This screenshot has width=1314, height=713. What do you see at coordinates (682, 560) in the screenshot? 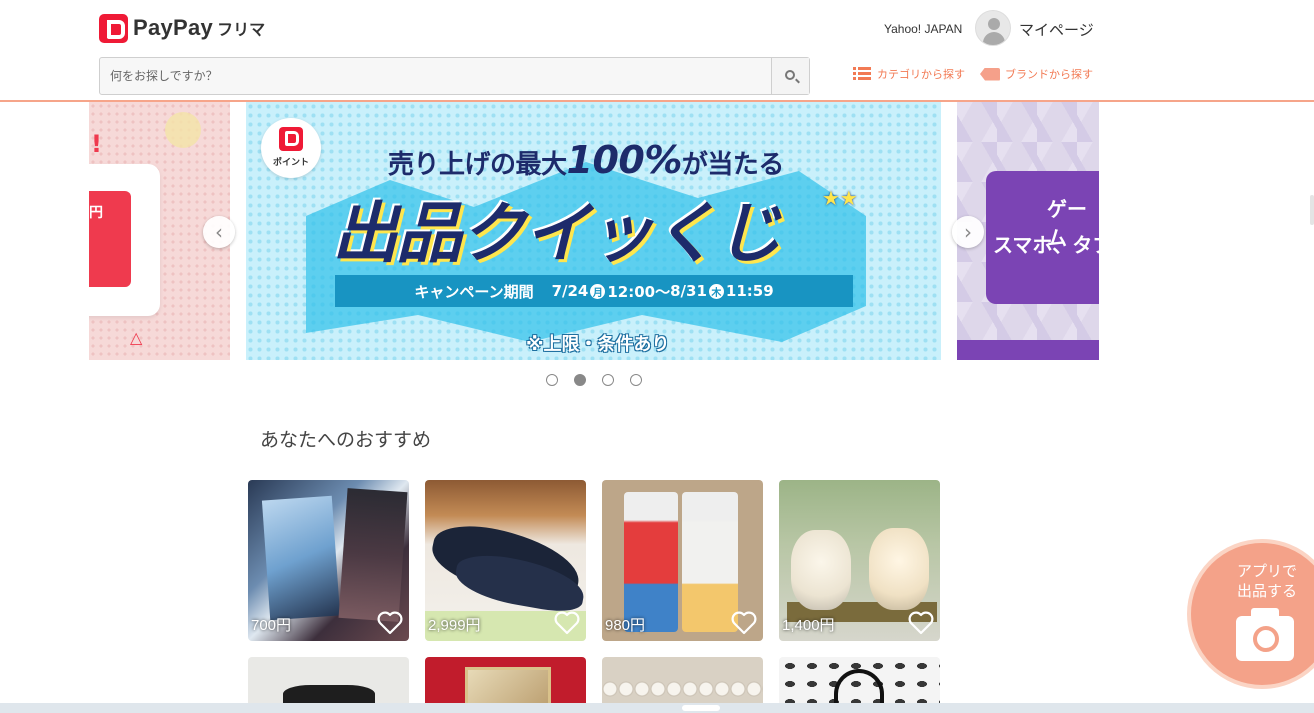
I see `product-card: 980円` at bounding box center [682, 560].